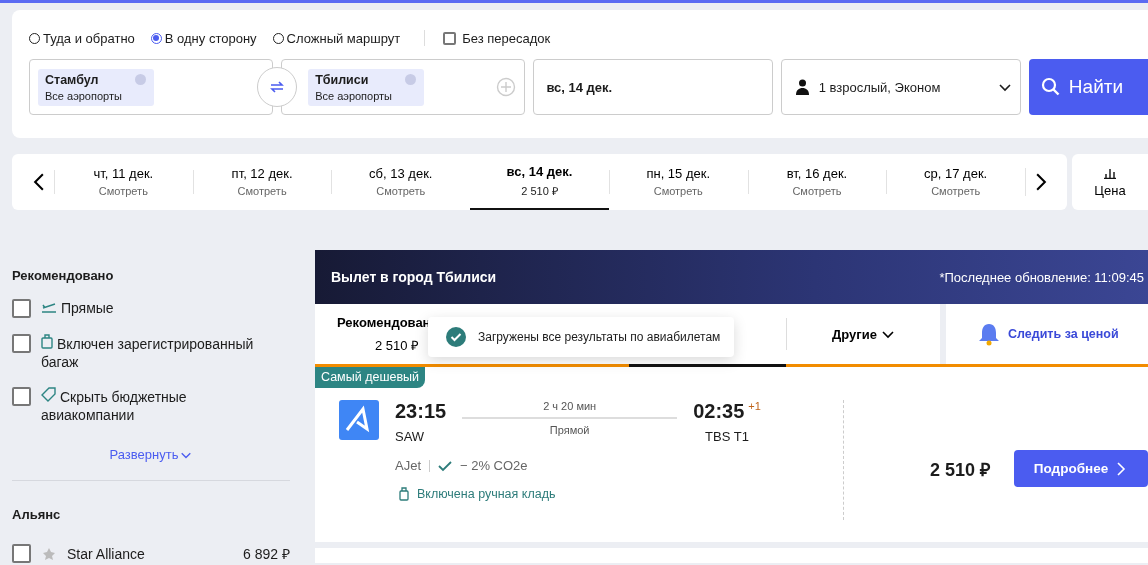 The width and height of the screenshot is (1148, 565). I want to click on trip-type-label: Сложный маршрут, so click(343, 38).